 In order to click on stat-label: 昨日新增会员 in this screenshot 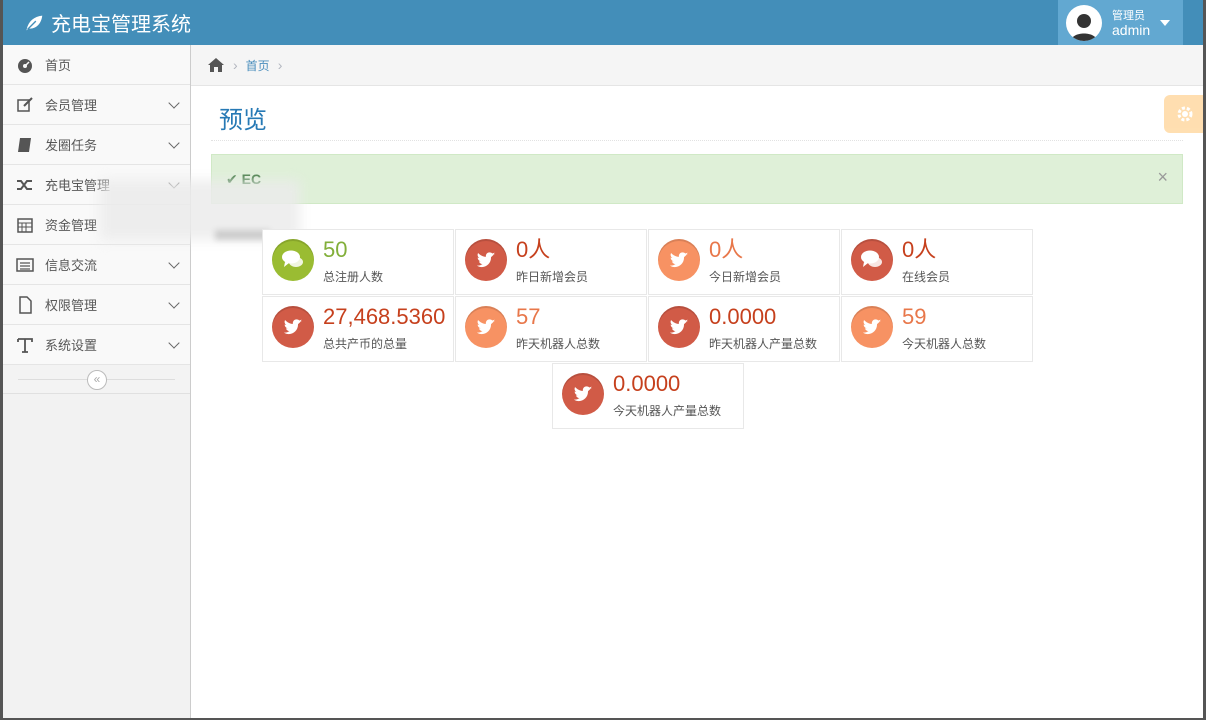, I will do `click(552, 277)`.